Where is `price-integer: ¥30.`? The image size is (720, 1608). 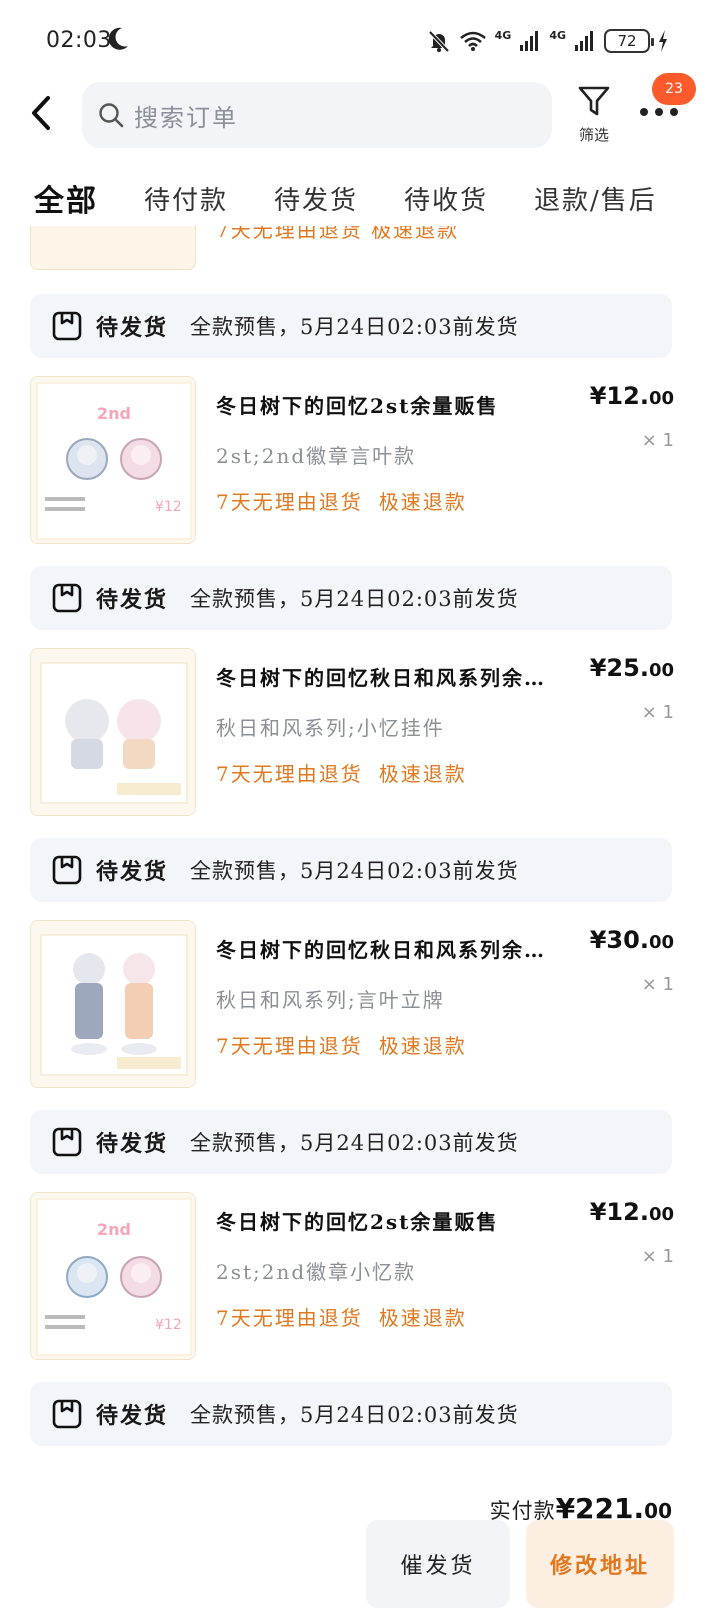 price-integer: ¥30. is located at coordinates (619, 940).